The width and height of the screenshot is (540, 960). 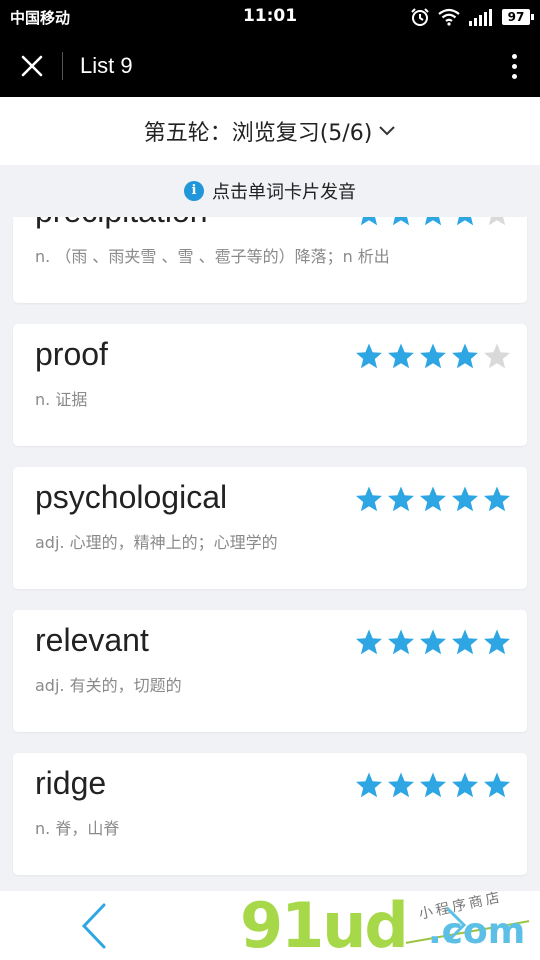 I want to click on word-meaning: n. （雨 、雨夹雪 、雪 、雹子等的）降落；n 析出, so click(x=212, y=256).